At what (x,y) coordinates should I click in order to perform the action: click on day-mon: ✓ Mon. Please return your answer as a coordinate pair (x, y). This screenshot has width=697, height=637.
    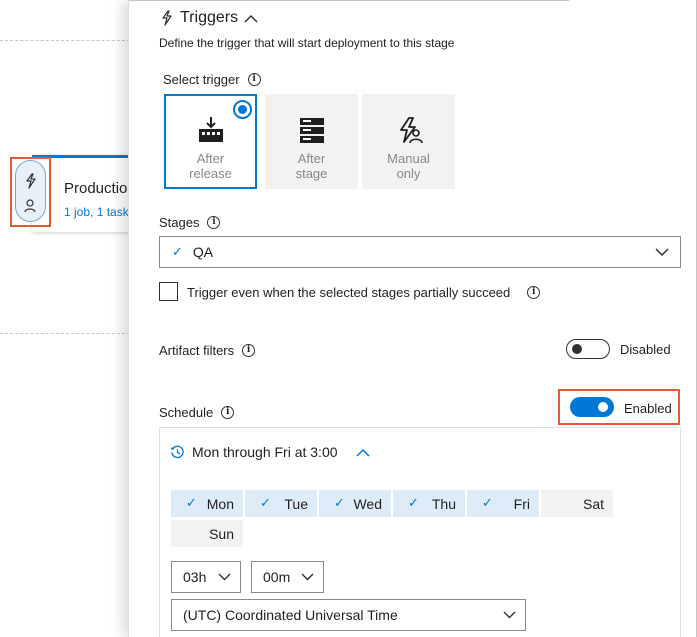
    Looking at the image, I should click on (207, 503).